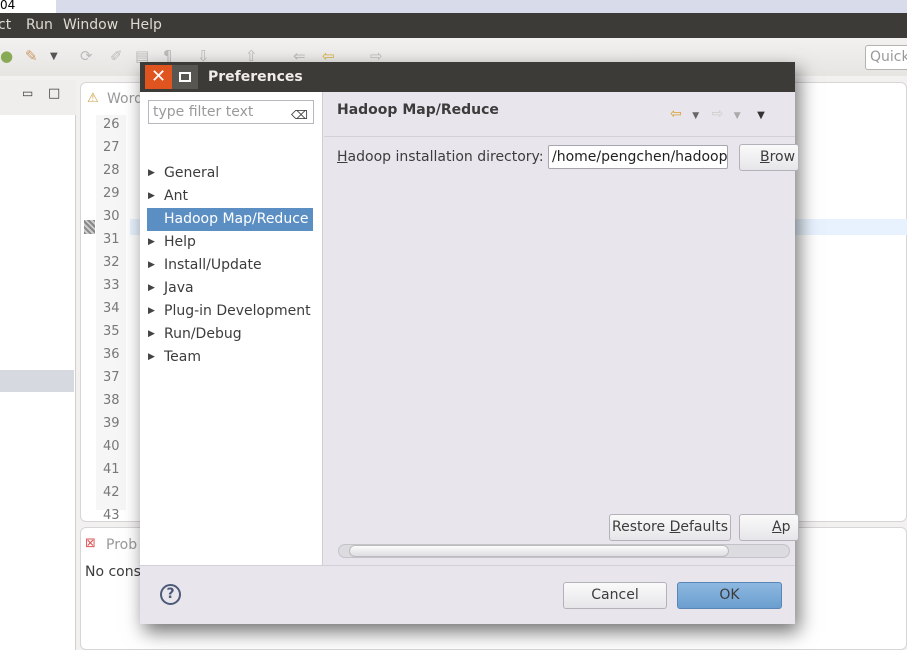 This screenshot has height=650, width=907. Describe the element at coordinates (299, 115) in the screenshot. I see `clear-filter-icon: ⌫` at that location.